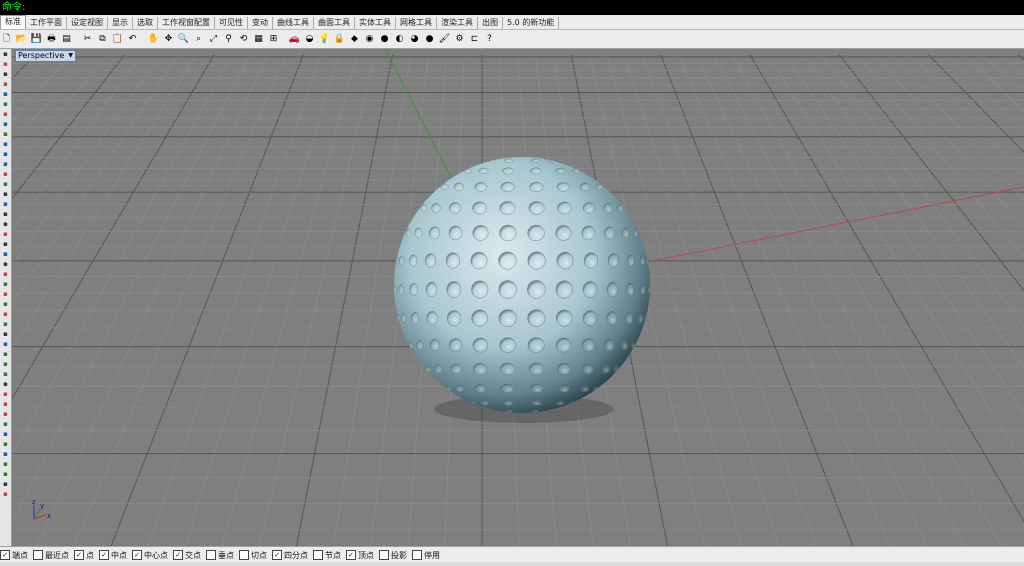 This screenshot has height=566, width=1024. What do you see at coordinates (5, 284) in the screenshot?
I see `rotate-icon: ▪` at bounding box center [5, 284].